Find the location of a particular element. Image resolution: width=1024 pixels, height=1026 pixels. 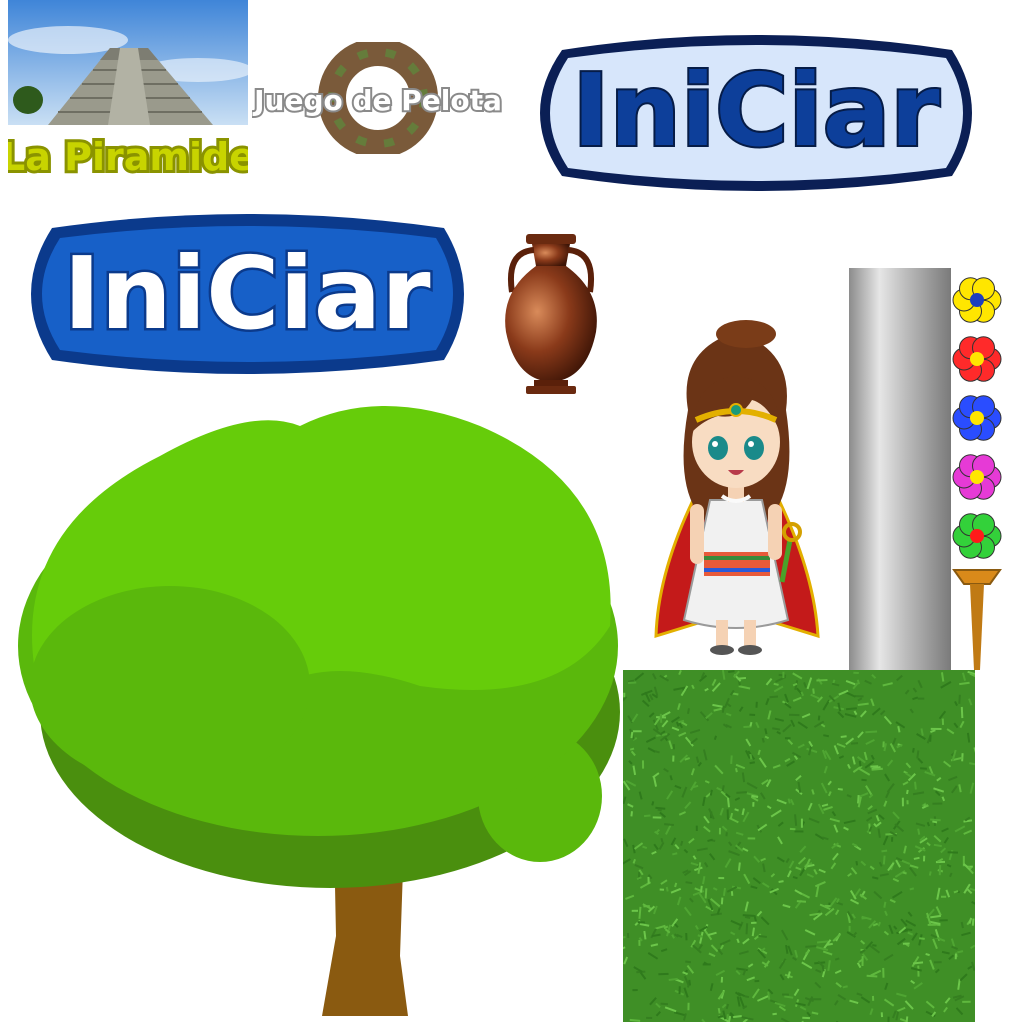

grass-tile is located at coordinates (799, 846).